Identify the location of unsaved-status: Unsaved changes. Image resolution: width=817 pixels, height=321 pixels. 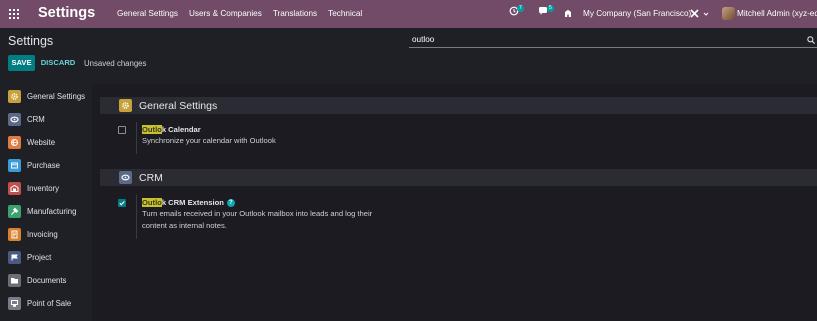
(115, 63).